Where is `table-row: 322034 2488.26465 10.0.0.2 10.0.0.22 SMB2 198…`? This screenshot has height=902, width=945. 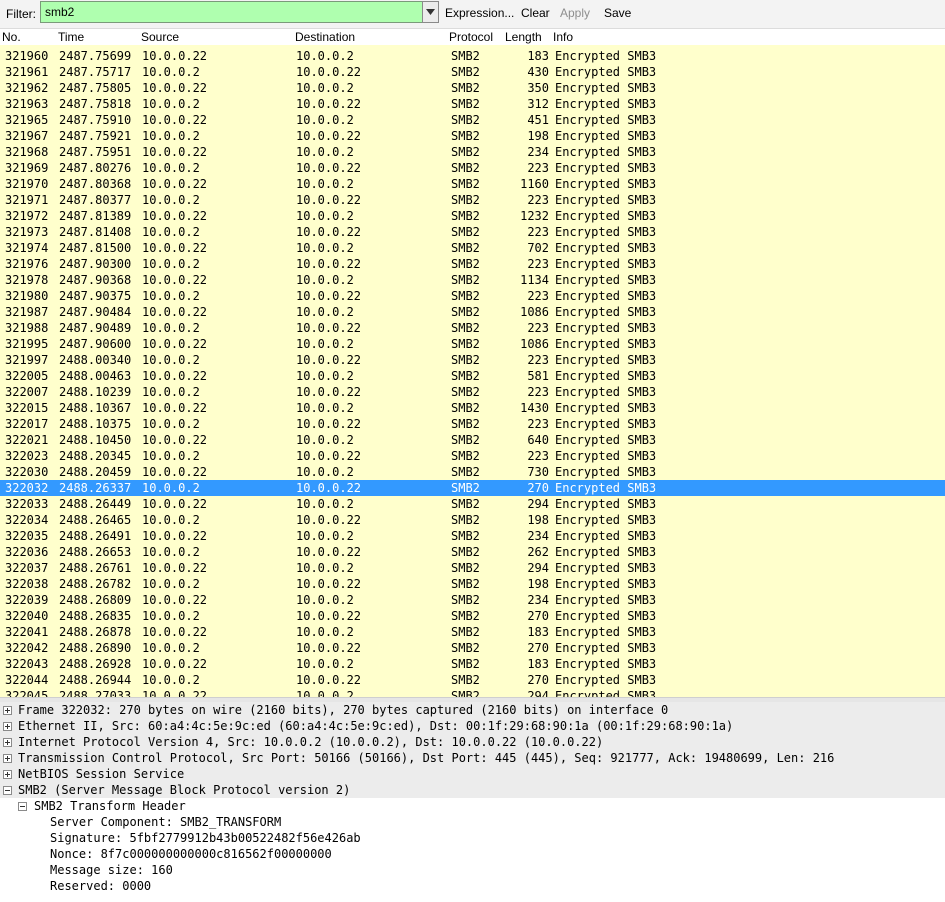
table-row: 322034 2488.26465 10.0.0.2 10.0.0.22 SMB2 198… is located at coordinates (472, 520).